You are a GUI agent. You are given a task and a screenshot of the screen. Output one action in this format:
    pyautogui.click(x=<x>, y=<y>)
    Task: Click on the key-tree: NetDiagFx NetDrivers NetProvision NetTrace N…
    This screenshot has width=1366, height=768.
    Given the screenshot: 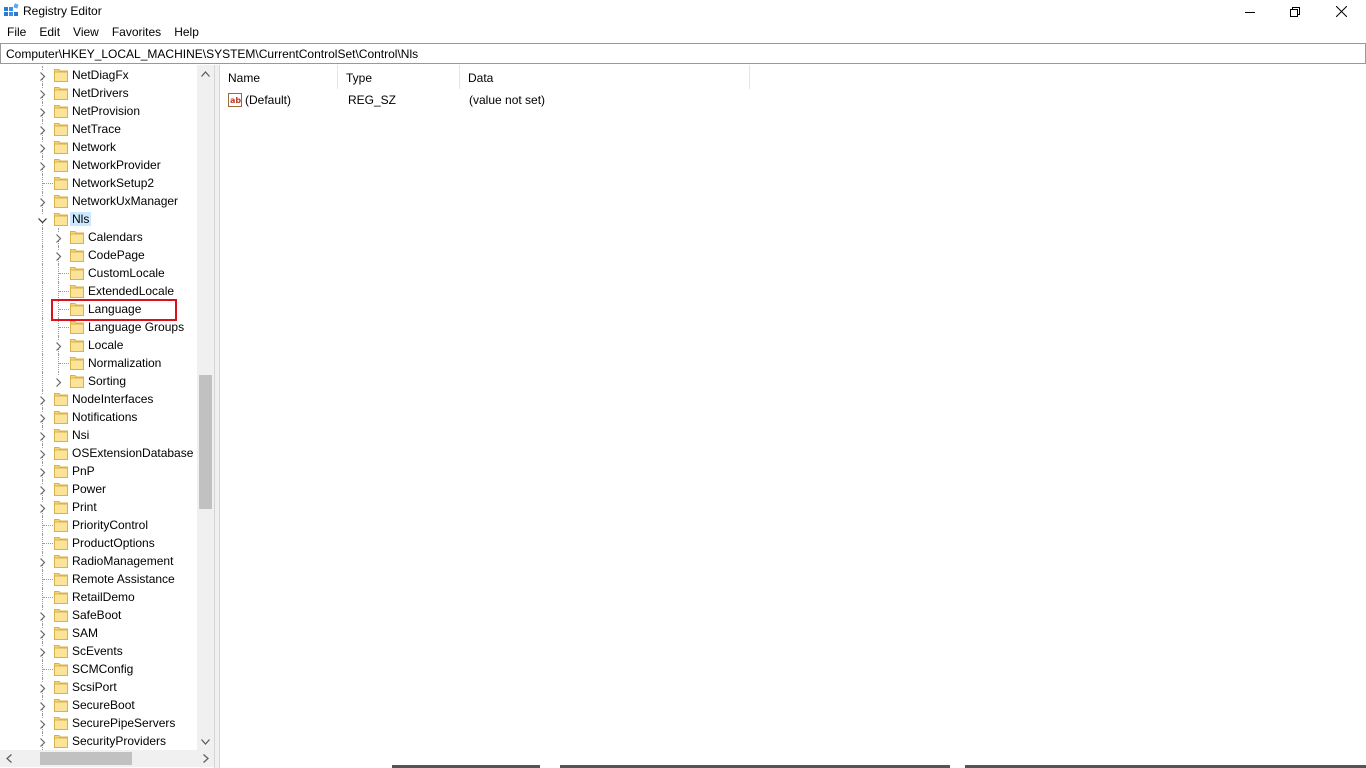 What is the action you would take?
    pyautogui.click(x=107, y=416)
    